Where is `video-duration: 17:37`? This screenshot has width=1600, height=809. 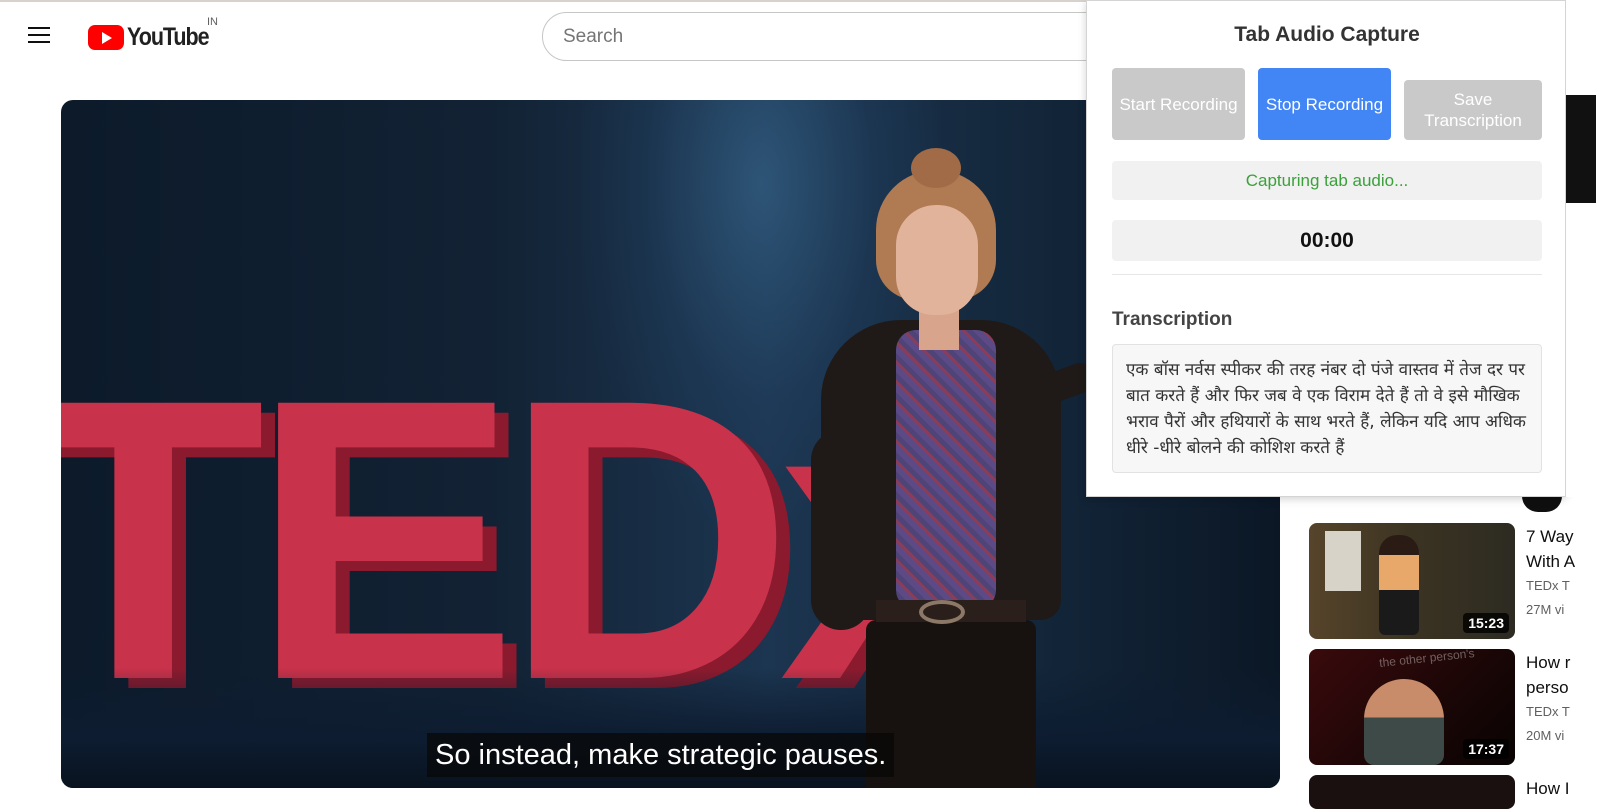 video-duration: 17:37 is located at coordinates (1486, 749).